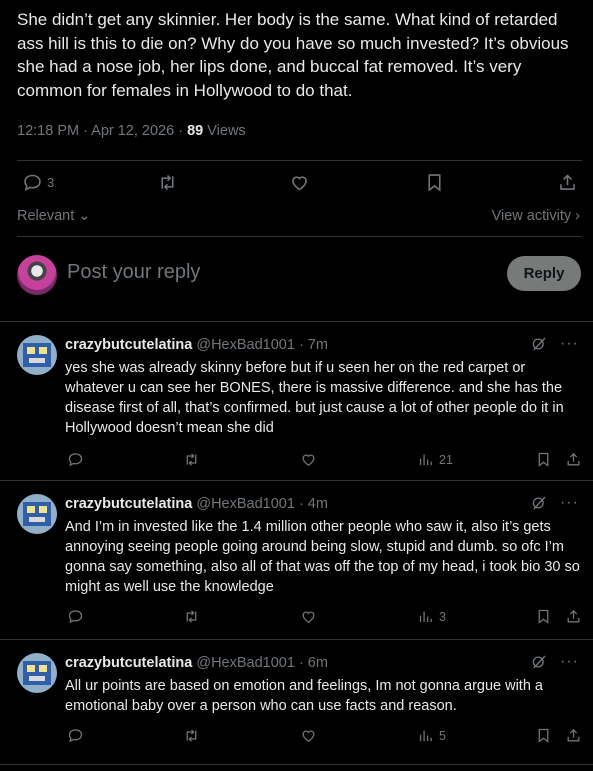 The height and width of the screenshot is (771, 593). I want to click on reply-action-bar: 3, so click(325, 618).